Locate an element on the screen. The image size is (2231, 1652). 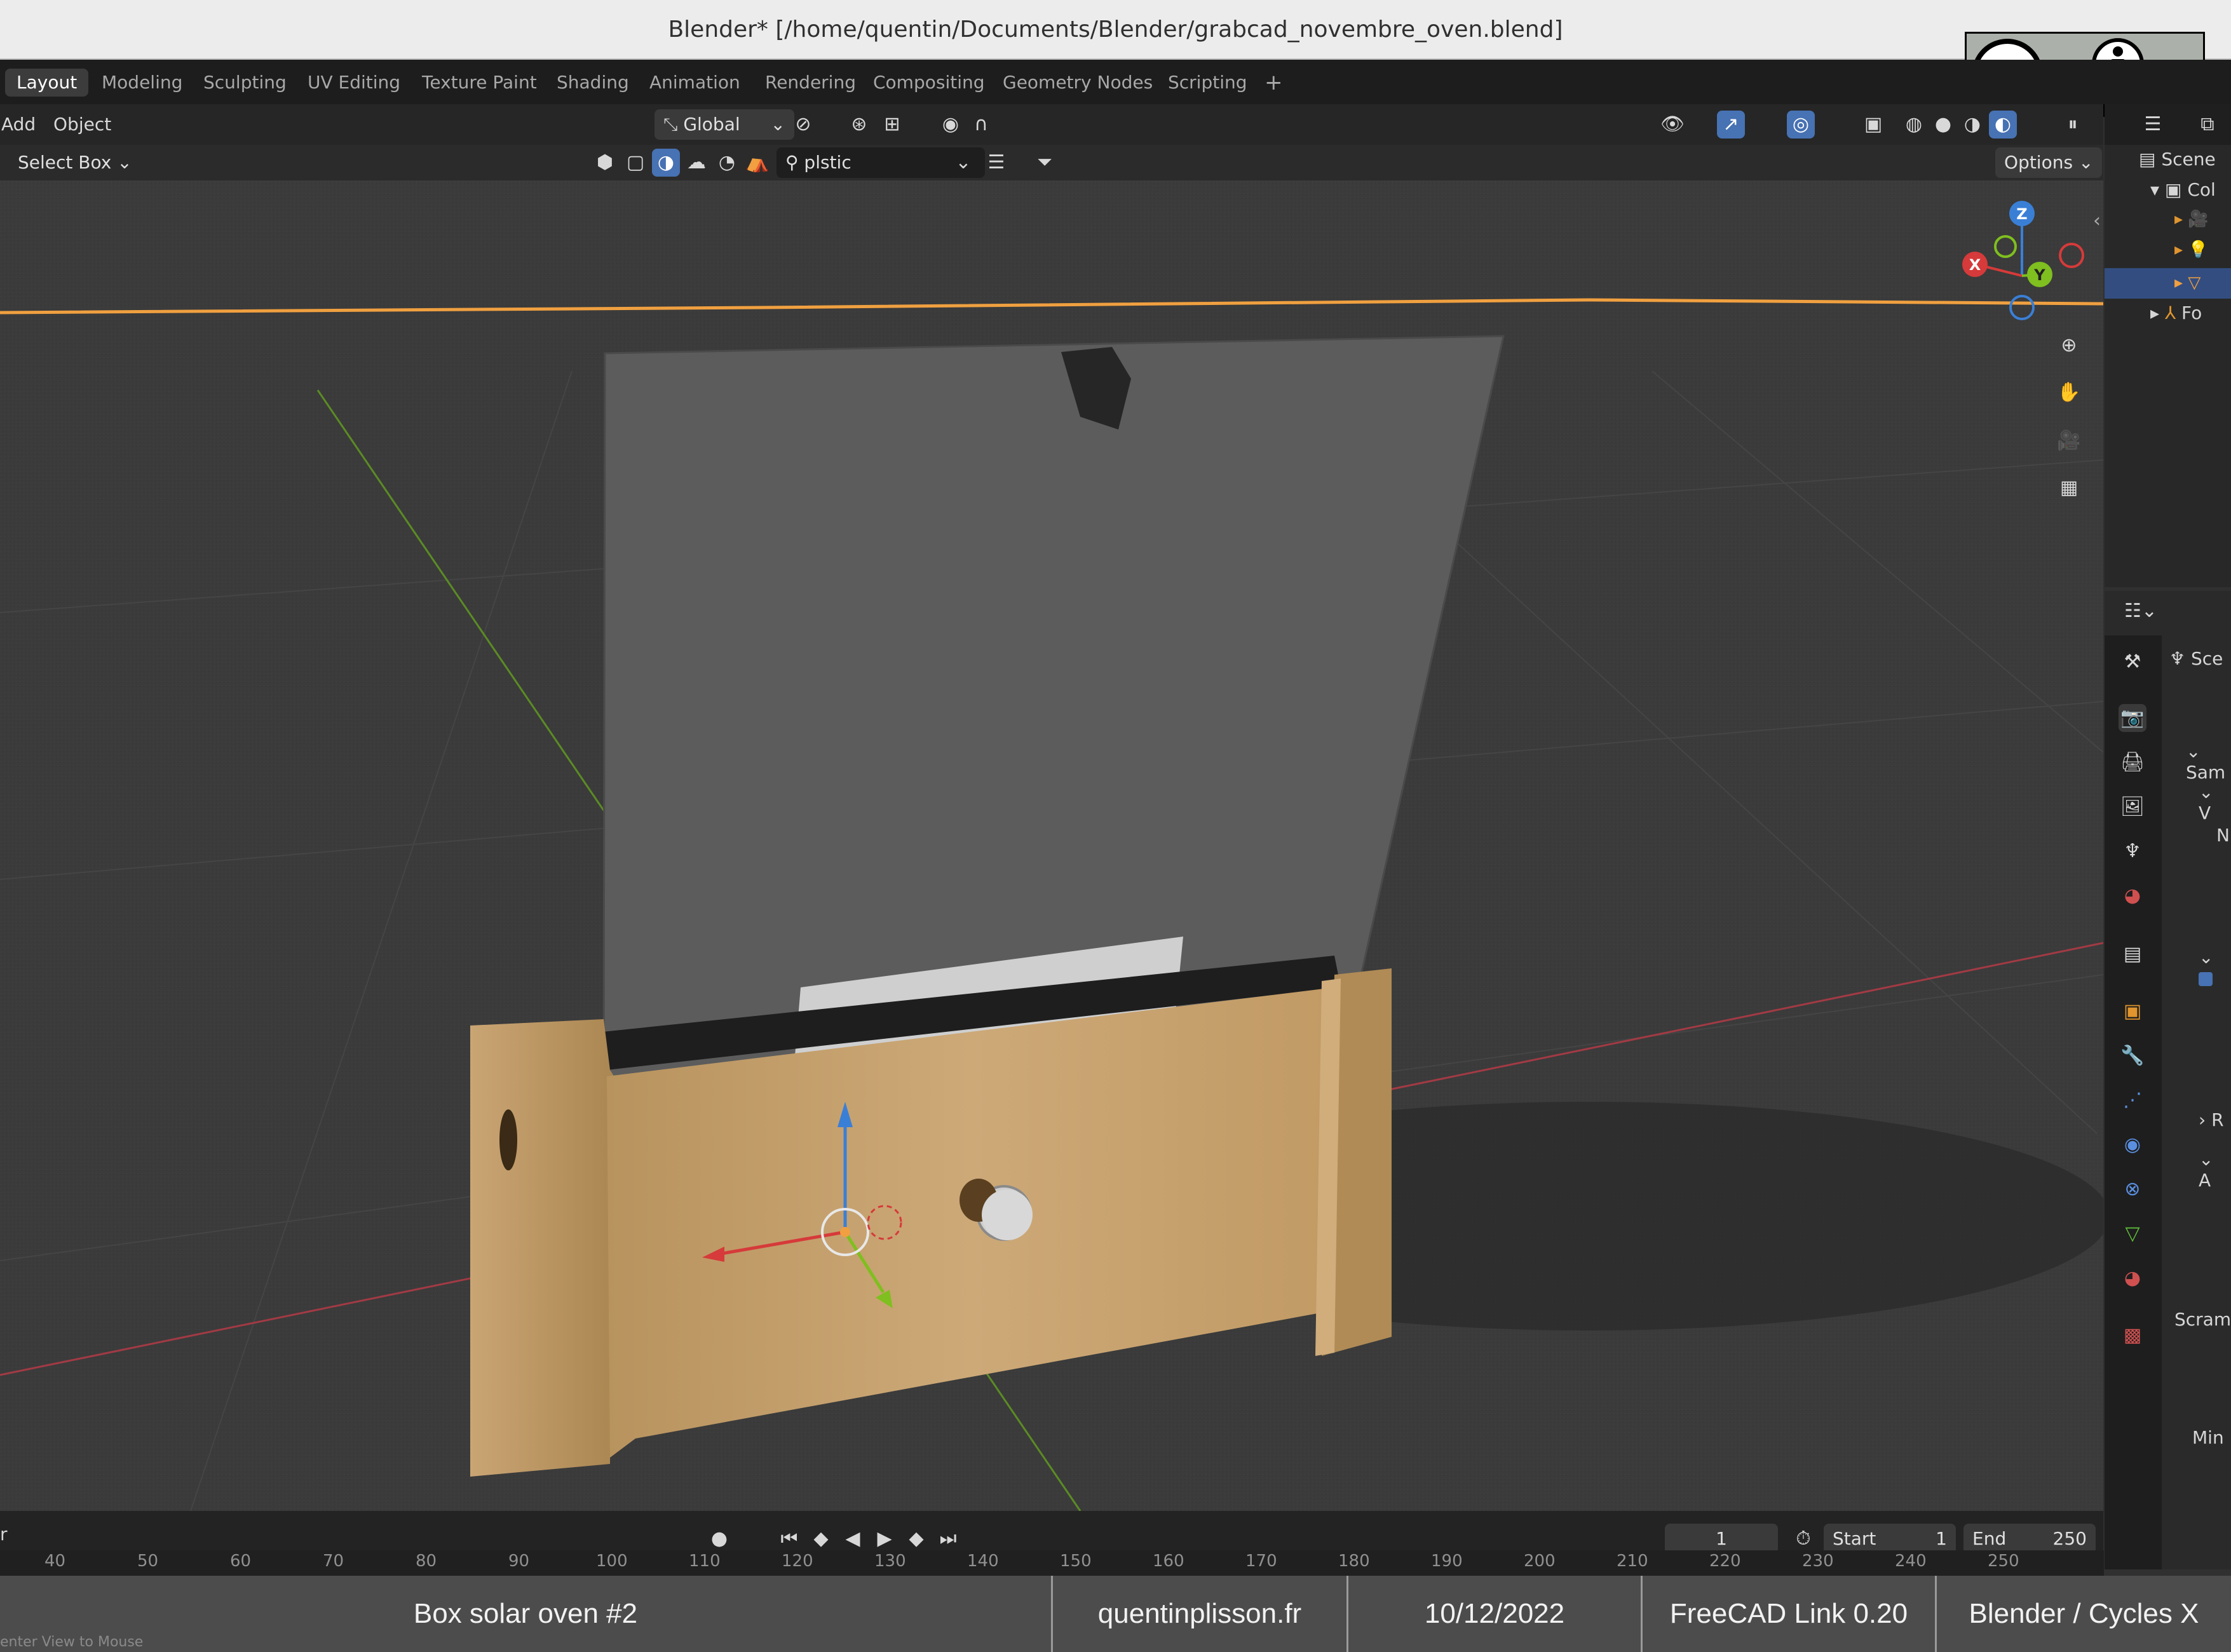
tab-layout: Layout is located at coordinates (47, 83).